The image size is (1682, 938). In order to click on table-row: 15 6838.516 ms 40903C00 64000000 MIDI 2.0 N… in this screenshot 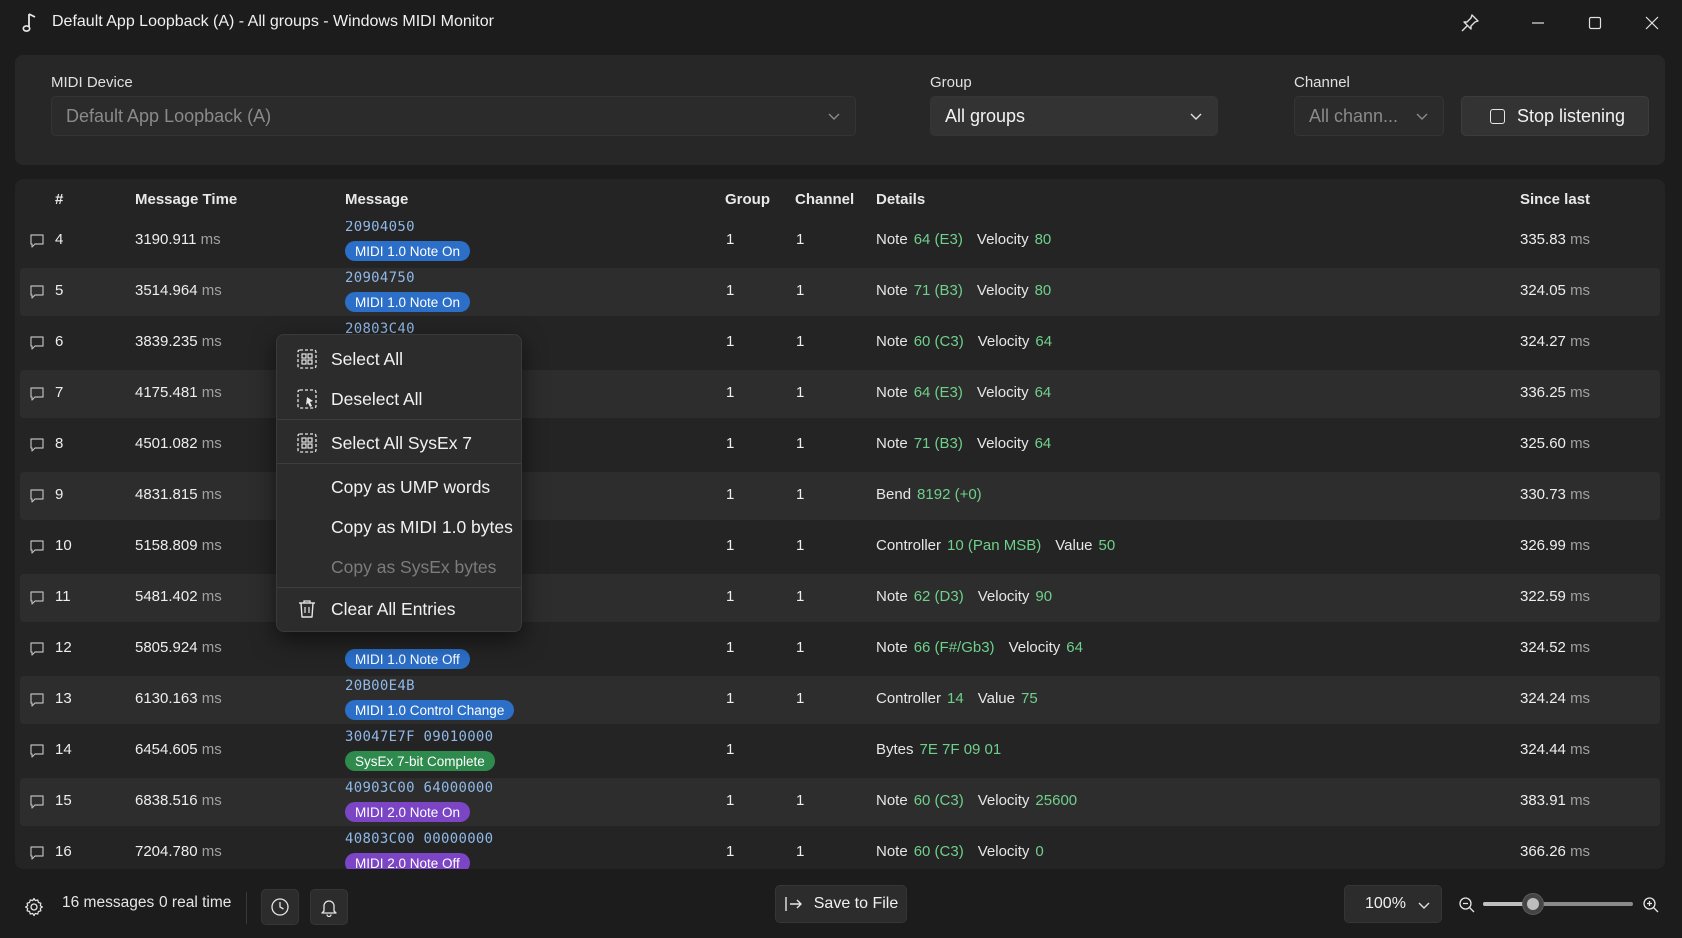, I will do `click(840, 802)`.